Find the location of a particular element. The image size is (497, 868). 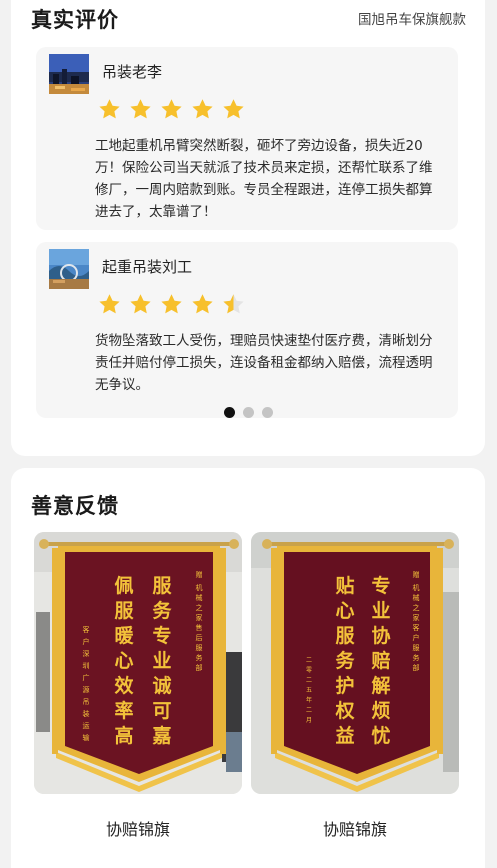

svg-text: 源 is located at coordinates (86, 689).